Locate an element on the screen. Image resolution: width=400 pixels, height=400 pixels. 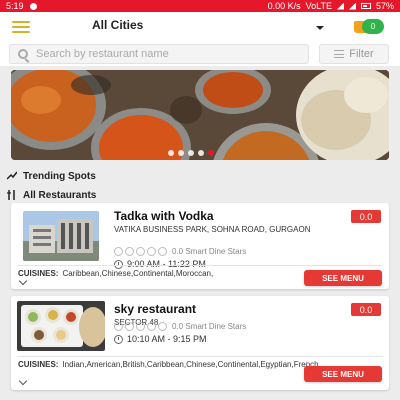
battery-level: 57% is located at coordinates (384, 6).